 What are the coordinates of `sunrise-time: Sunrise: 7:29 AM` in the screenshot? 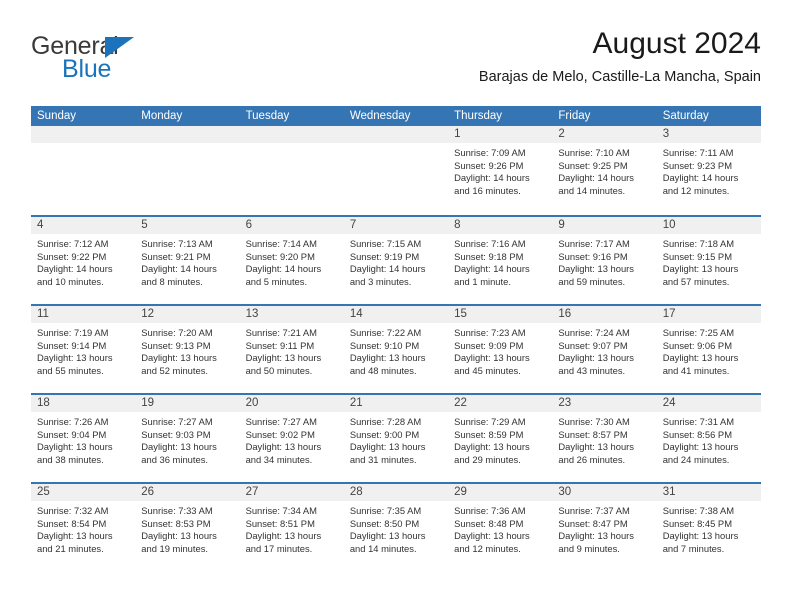 It's located at (490, 421).